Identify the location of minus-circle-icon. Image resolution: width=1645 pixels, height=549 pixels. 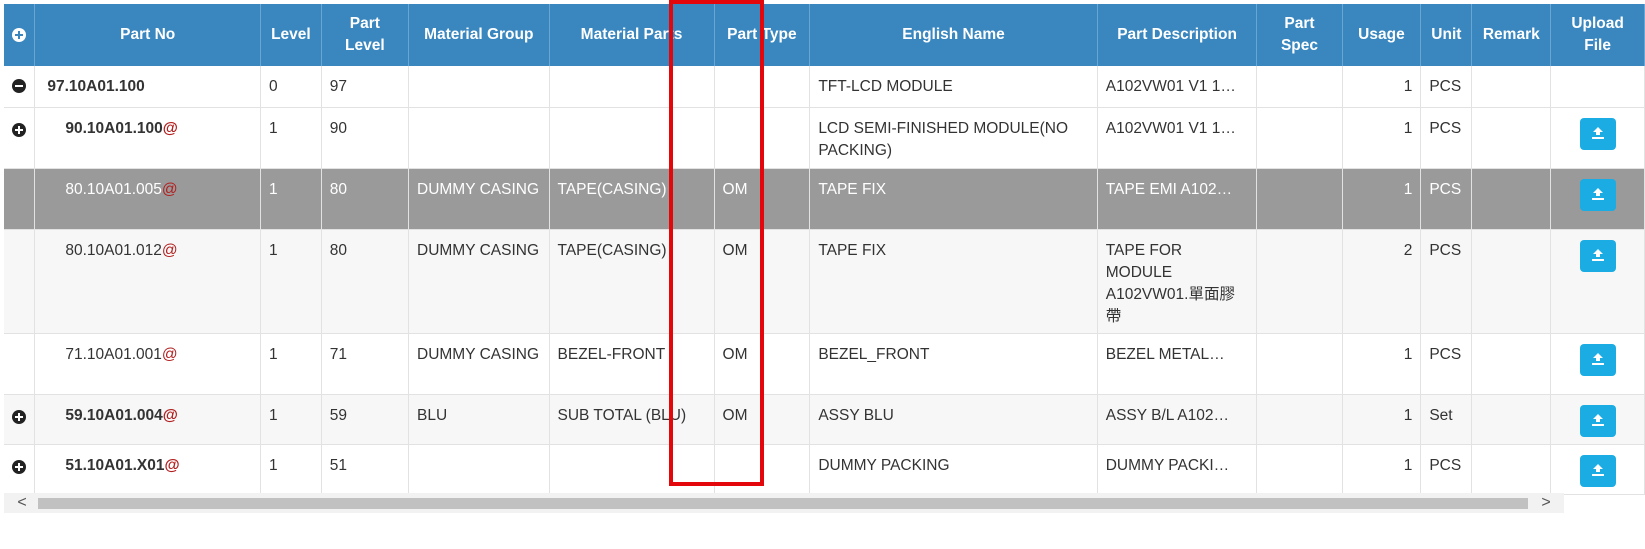
(19, 86).